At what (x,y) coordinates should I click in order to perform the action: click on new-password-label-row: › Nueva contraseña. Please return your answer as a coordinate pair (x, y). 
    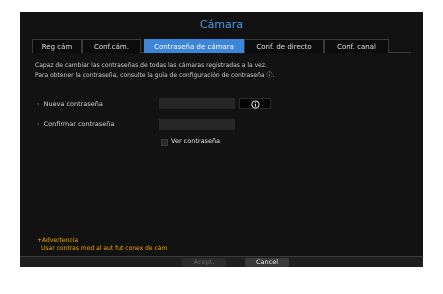
    Looking at the image, I should click on (70, 104).